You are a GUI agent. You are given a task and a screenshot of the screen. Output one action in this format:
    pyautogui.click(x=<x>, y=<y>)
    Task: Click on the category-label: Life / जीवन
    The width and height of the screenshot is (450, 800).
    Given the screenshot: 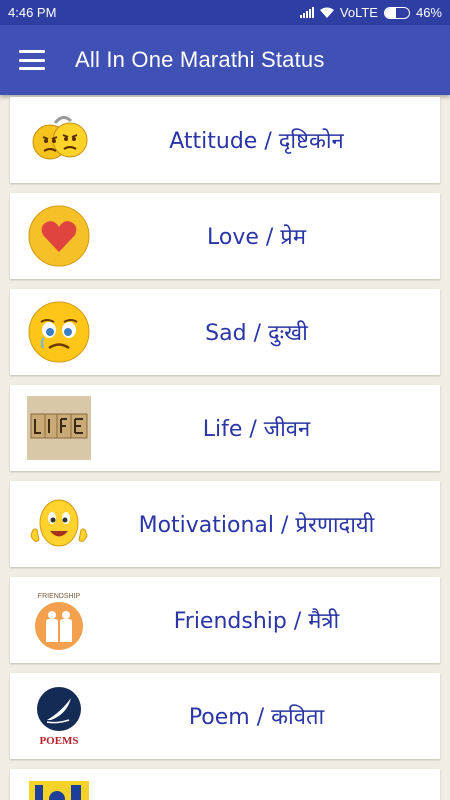 What is the action you would take?
    pyautogui.click(x=256, y=429)
    